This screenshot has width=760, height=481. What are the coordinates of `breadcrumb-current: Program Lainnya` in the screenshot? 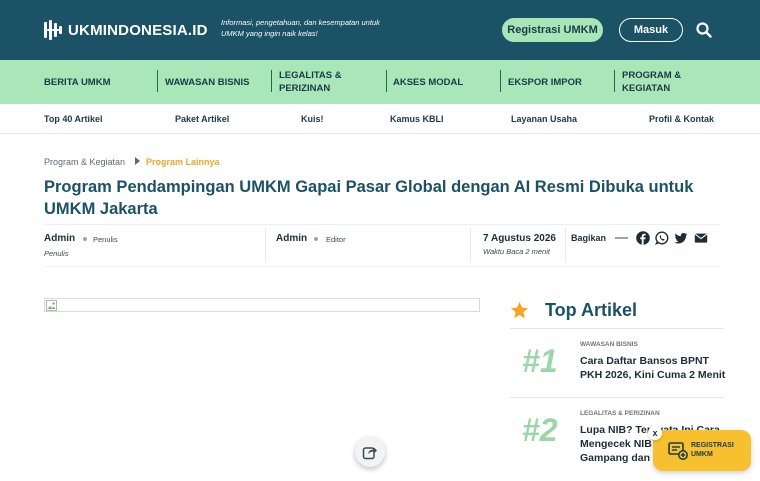 It's located at (183, 162).